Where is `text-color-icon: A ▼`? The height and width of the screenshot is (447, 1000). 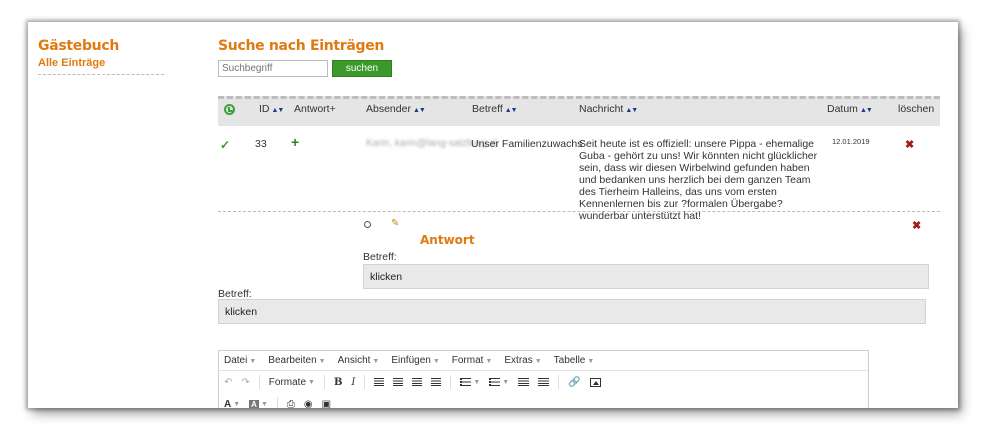
text-color-icon: A ▼ is located at coordinates (232, 404).